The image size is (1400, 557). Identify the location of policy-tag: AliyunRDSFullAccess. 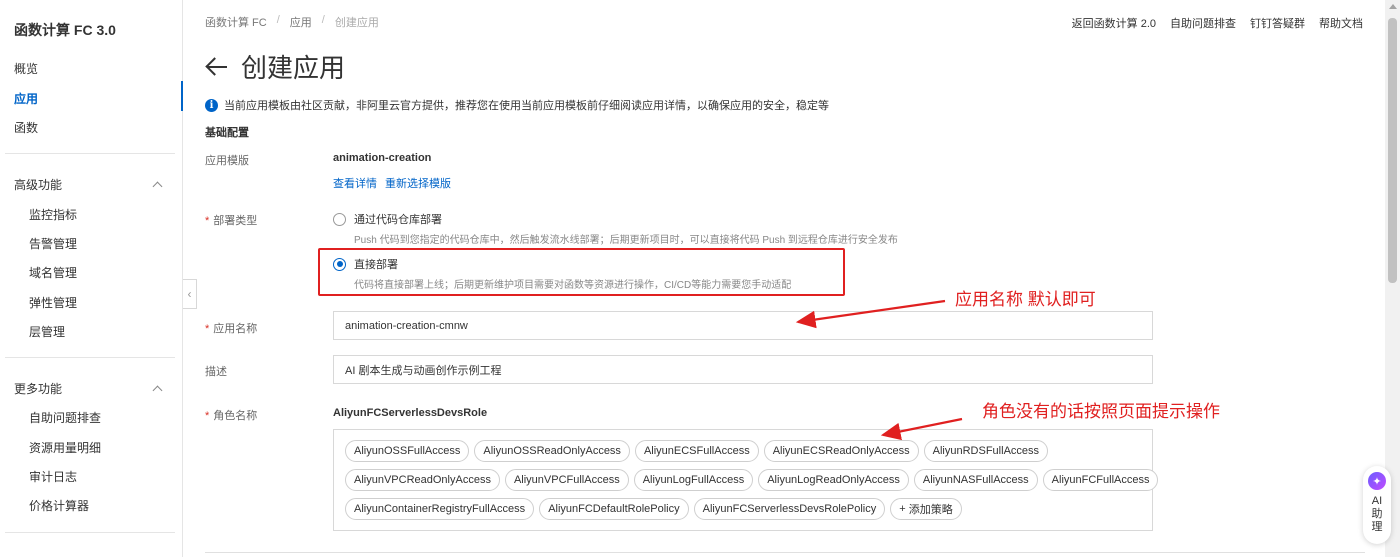
(986, 451).